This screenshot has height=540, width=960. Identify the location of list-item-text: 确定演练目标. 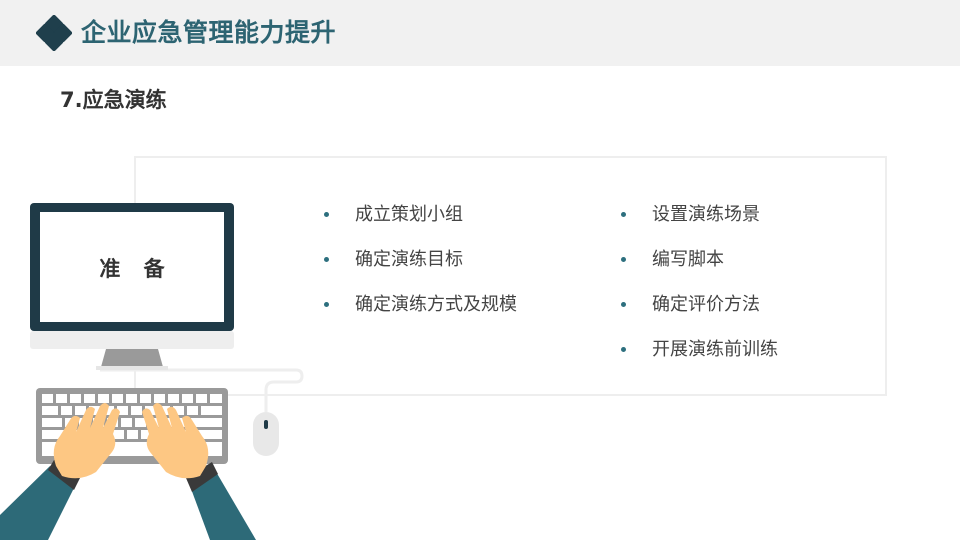
(409, 259).